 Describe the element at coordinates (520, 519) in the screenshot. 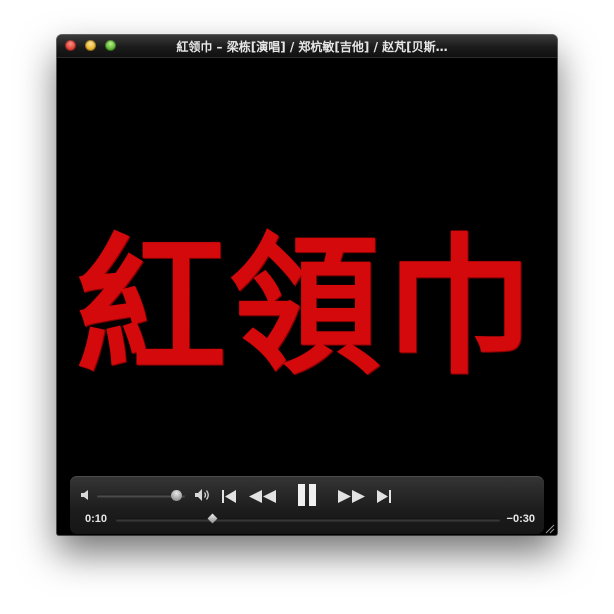

I see `remaining-time: −0:30` at that location.